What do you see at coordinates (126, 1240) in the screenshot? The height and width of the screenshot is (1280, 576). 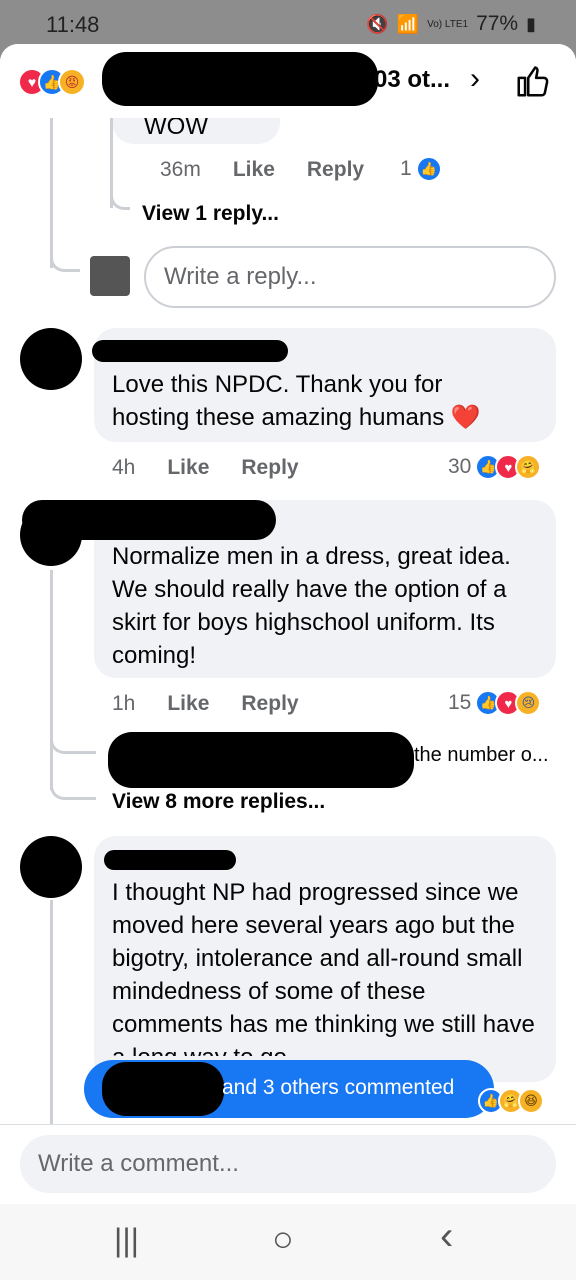 I see `recents-button: |||` at bounding box center [126, 1240].